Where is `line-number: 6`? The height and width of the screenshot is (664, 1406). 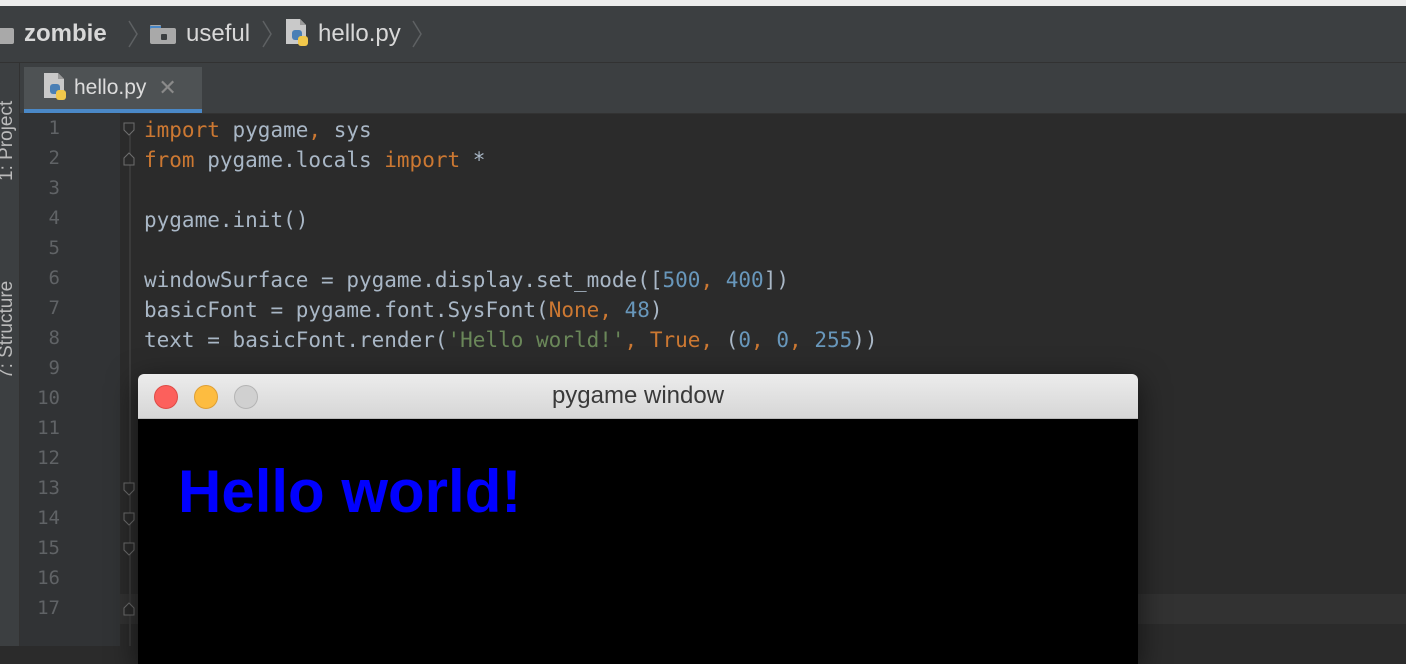
line-number: 6 is located at coordinates (54, 278).